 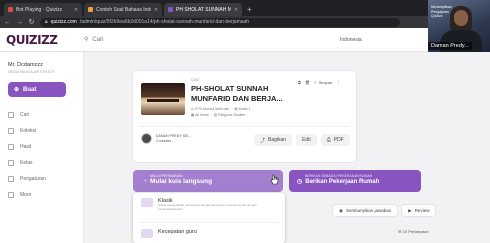 What do you see at coordinates (236, 109) in the screenshot?
I see `level-icon: ▤` at bounding box center [236, 109].